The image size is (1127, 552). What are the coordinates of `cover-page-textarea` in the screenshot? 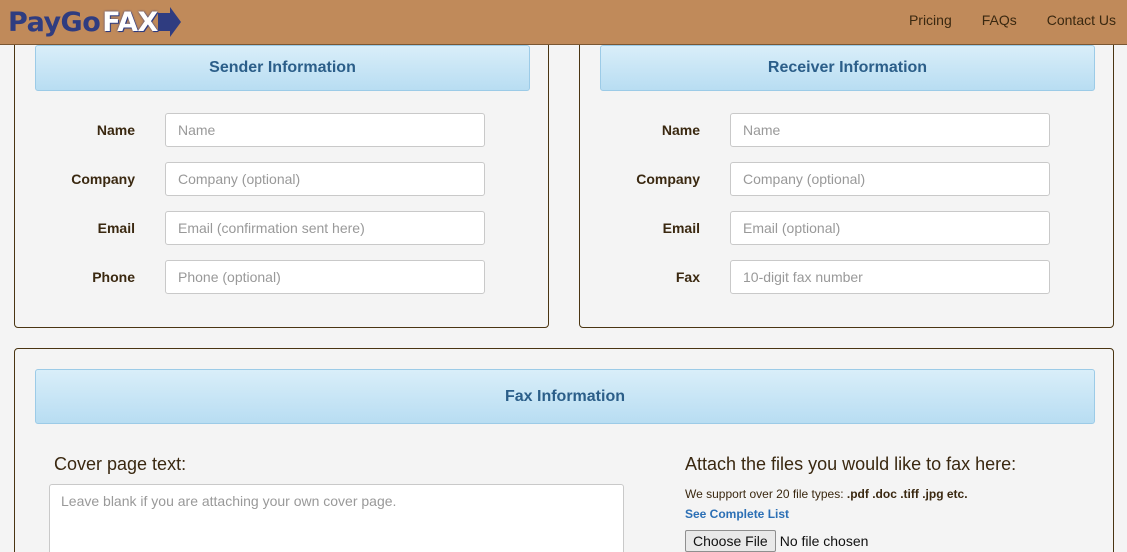 It's located at (336, 518).